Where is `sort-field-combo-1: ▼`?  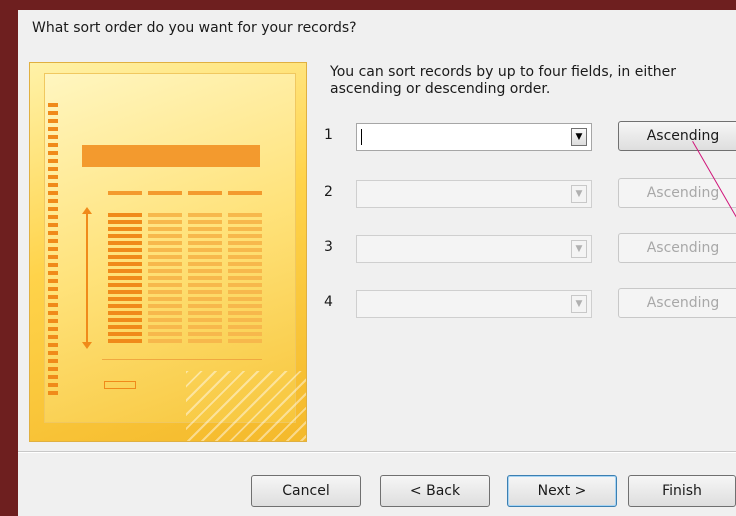
sort-field-combo-1: ▼ is located at coordinates (474, 137).